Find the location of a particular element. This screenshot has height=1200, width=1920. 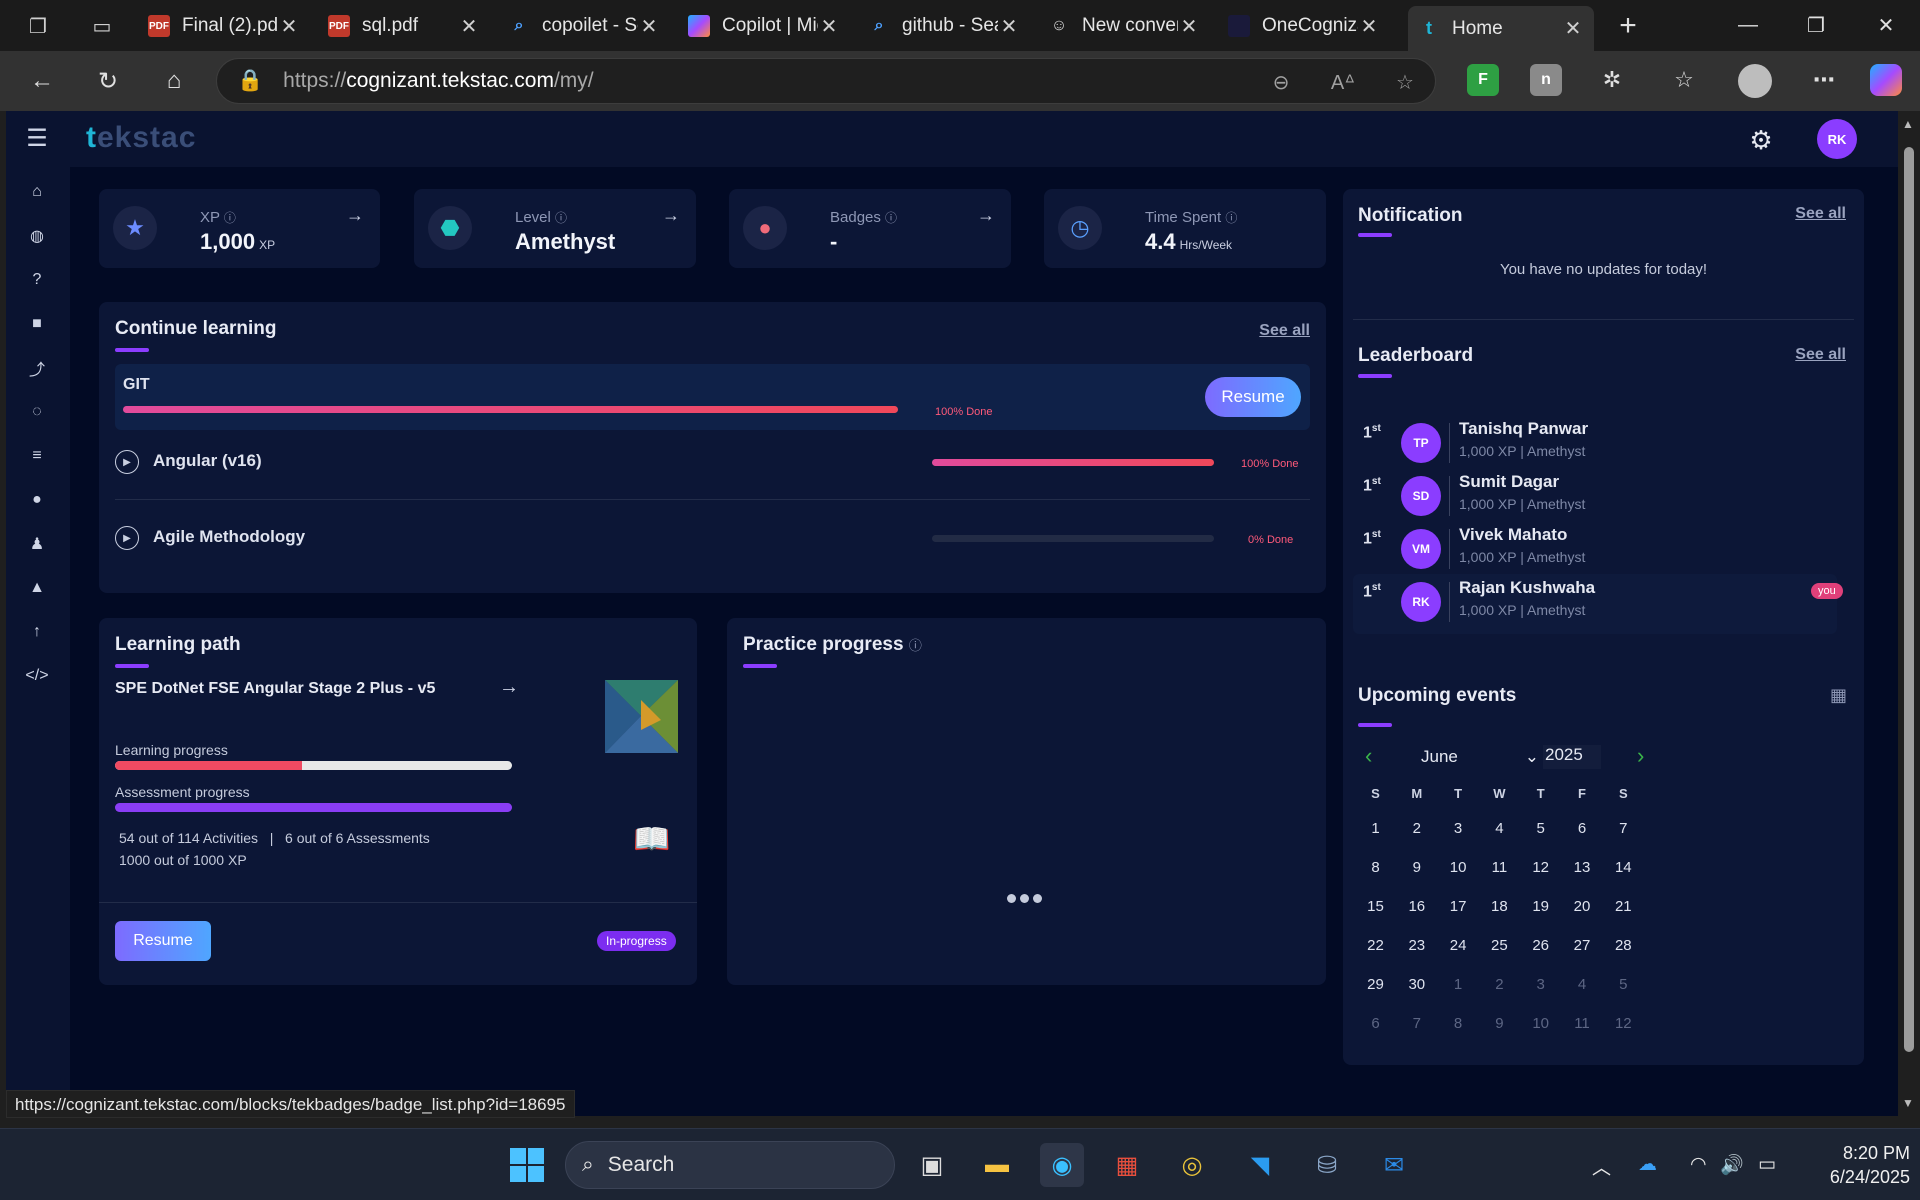

calendar-day: 2 is located at coordinates (1499, 984).